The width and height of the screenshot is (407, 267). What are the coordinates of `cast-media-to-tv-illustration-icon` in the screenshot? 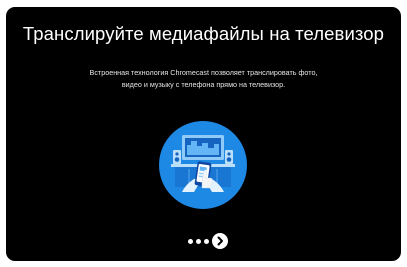 It's located at (203, 165).